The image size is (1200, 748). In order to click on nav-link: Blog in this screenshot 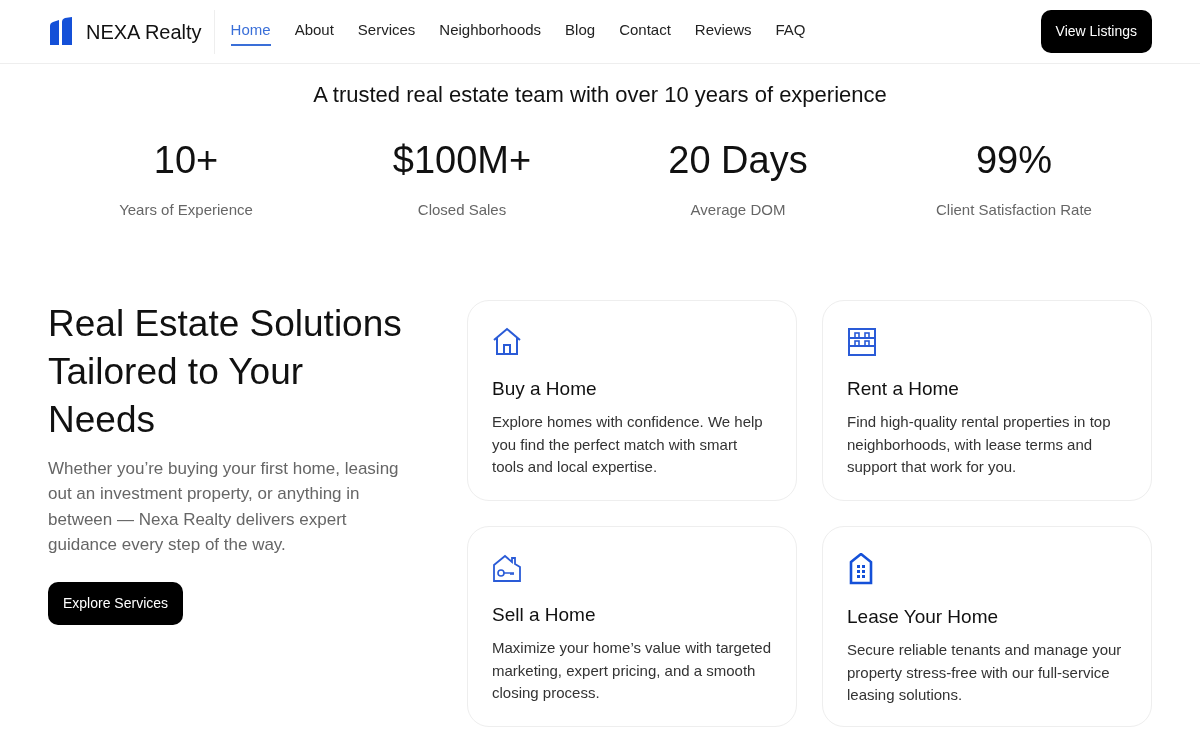, I will do `click(580, 31)`.